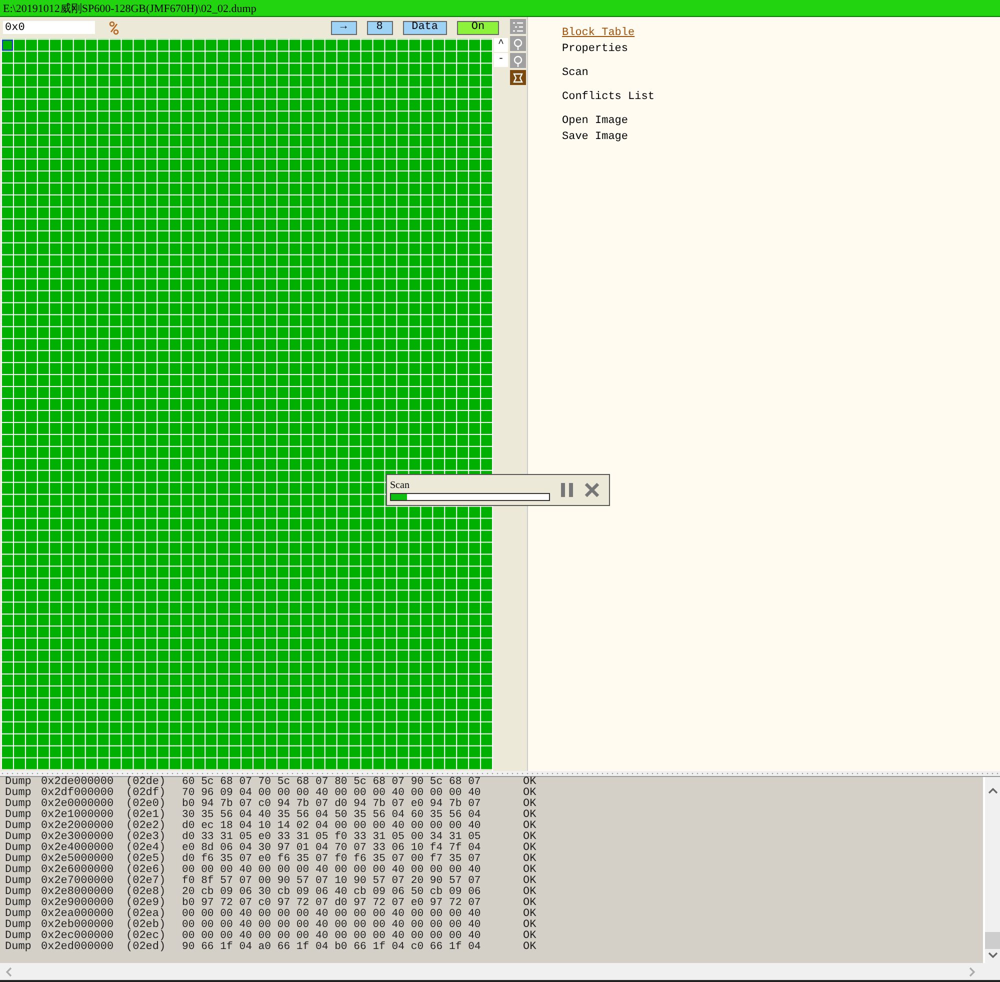 Image resolution: width=1000 pixels, height=982 pixels. I want to click on scroll-right-icon, so click(972, 971).